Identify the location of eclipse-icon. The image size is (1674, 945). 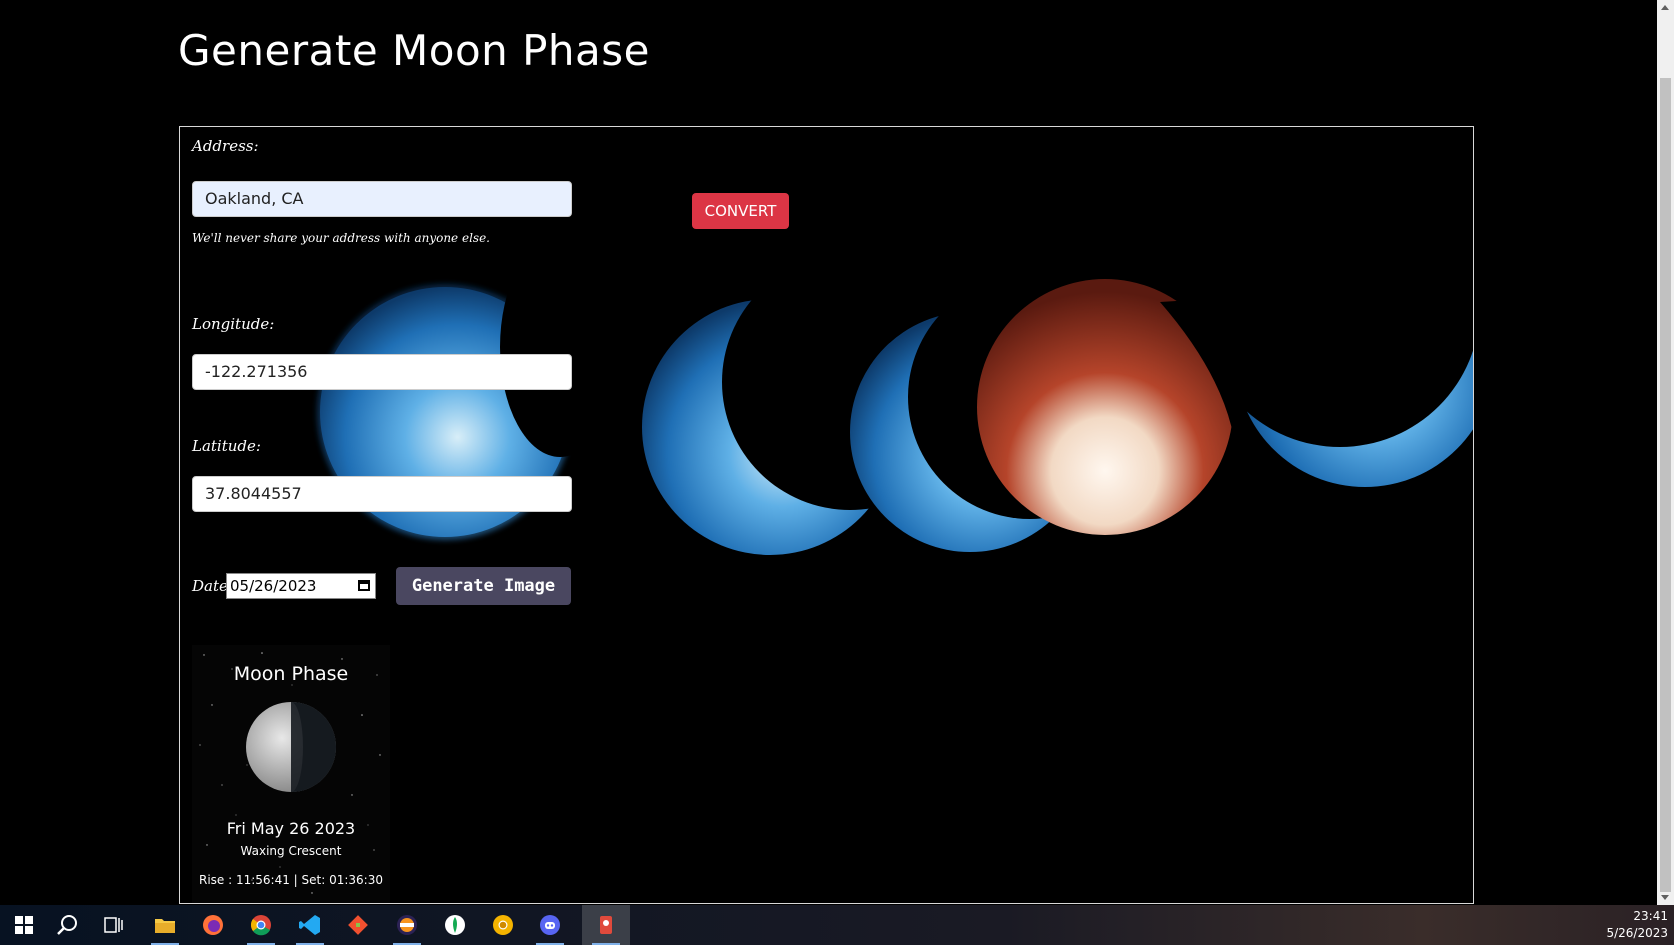
(407, 925).